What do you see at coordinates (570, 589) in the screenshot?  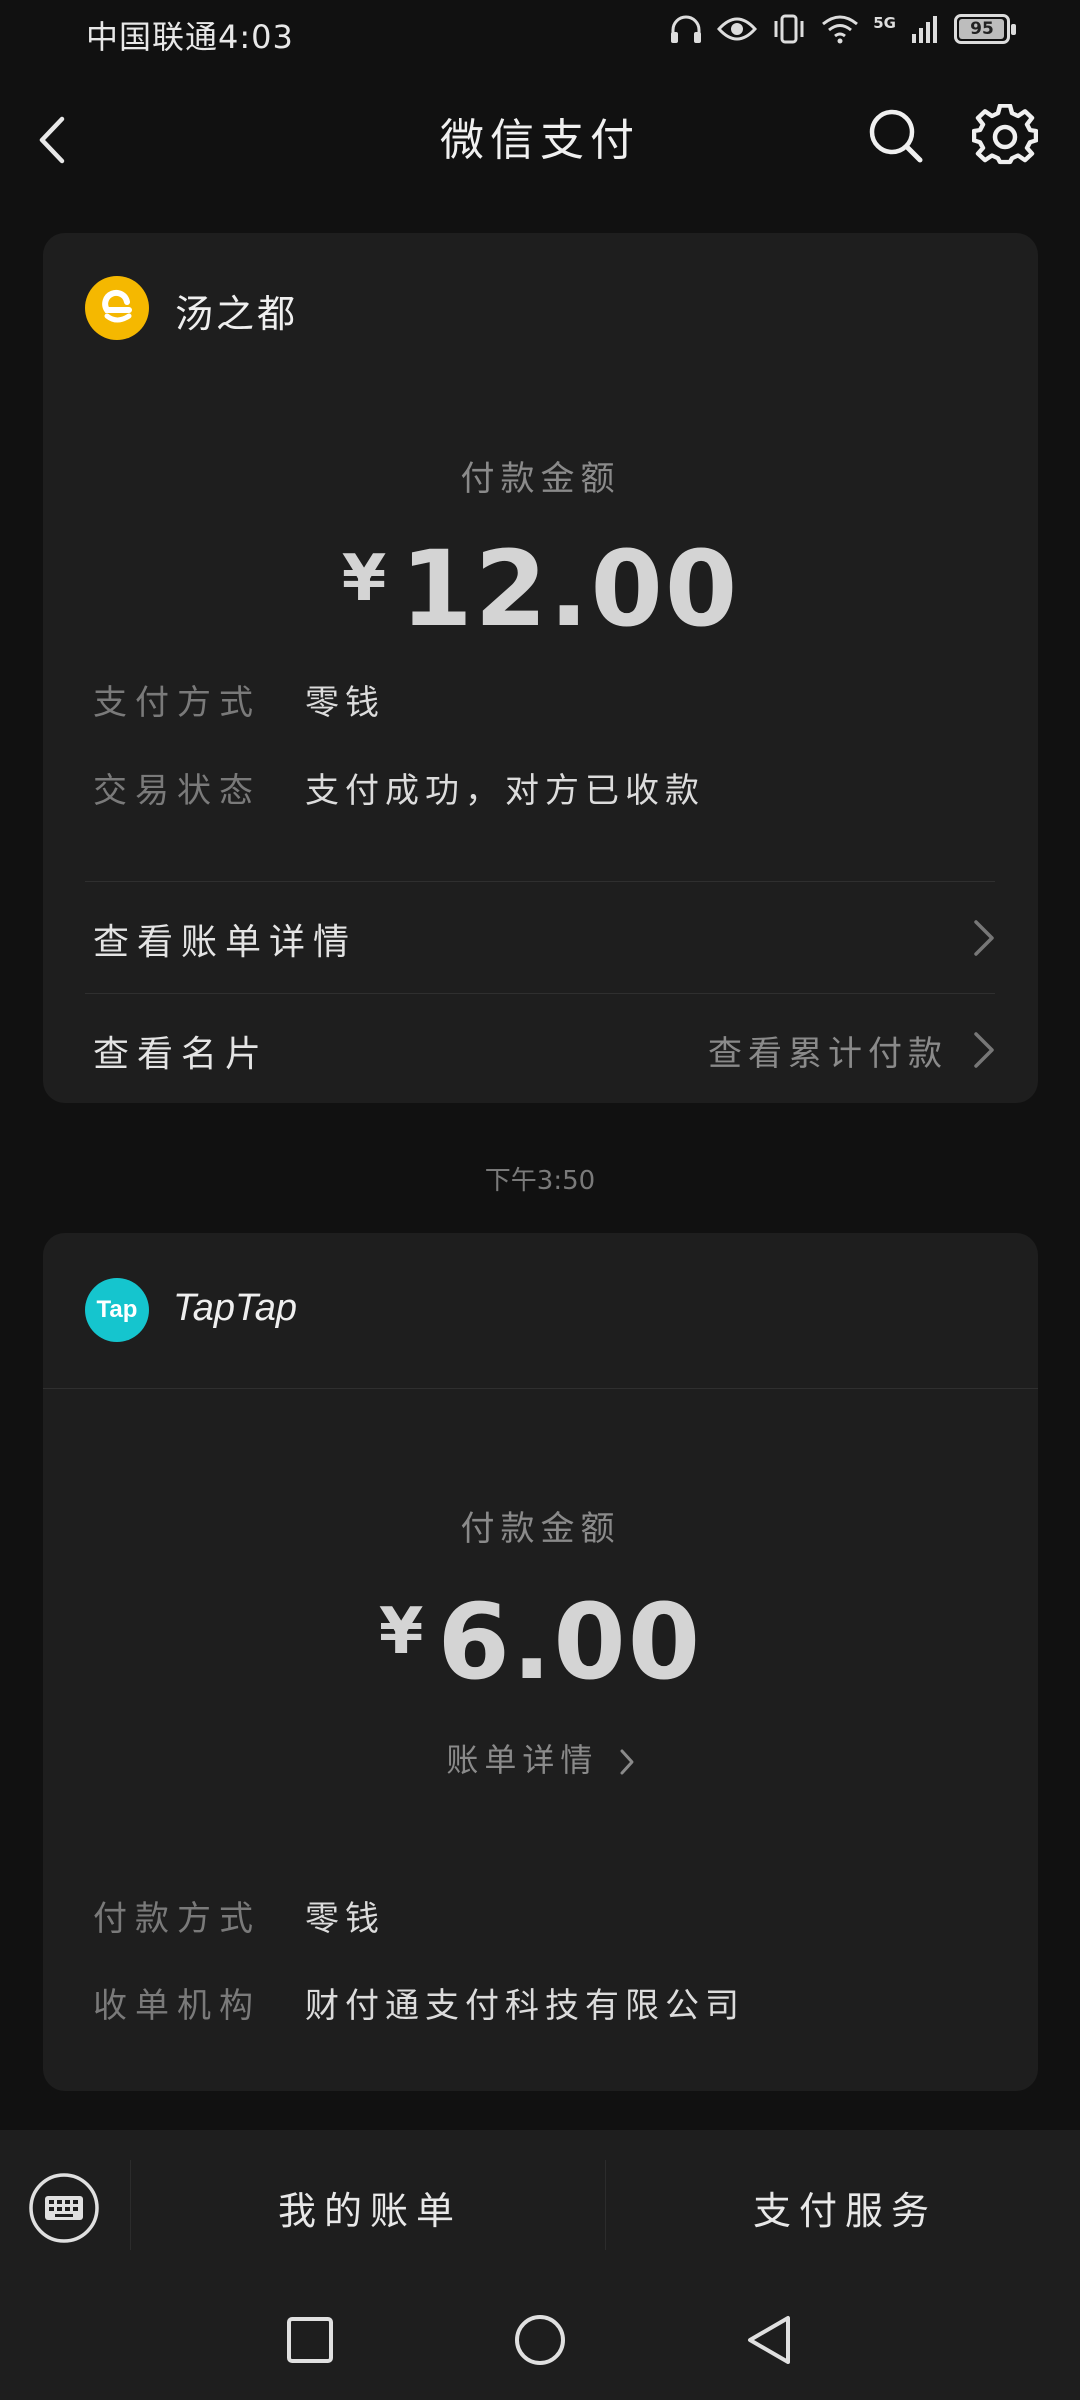 I see `amount-value: 12.00` at bounding box center [570, 589].